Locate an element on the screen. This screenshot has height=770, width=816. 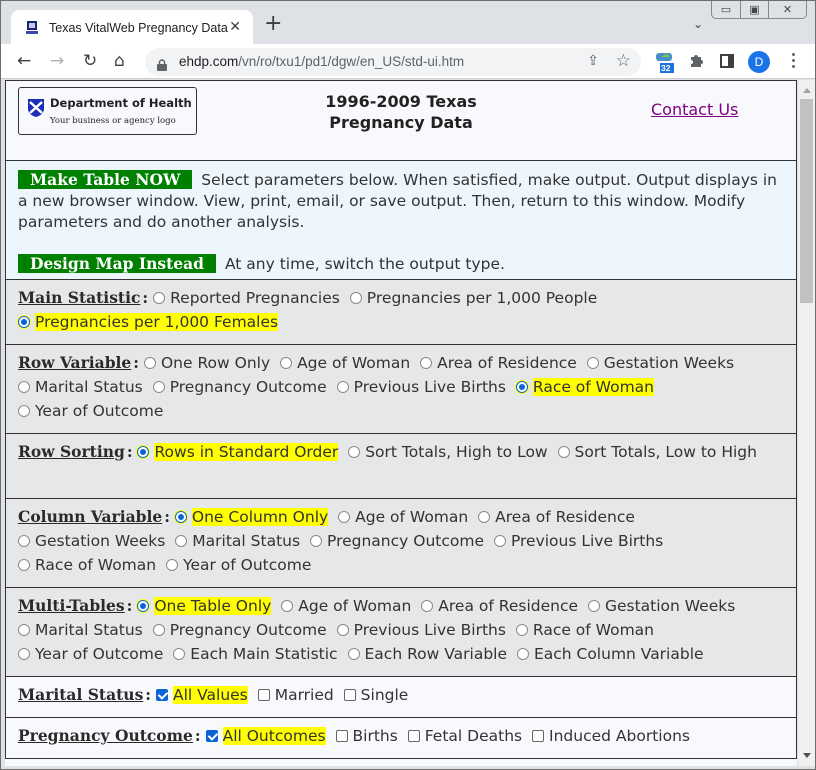
share-icon: ⇪ is located at coordinates (593, 61).